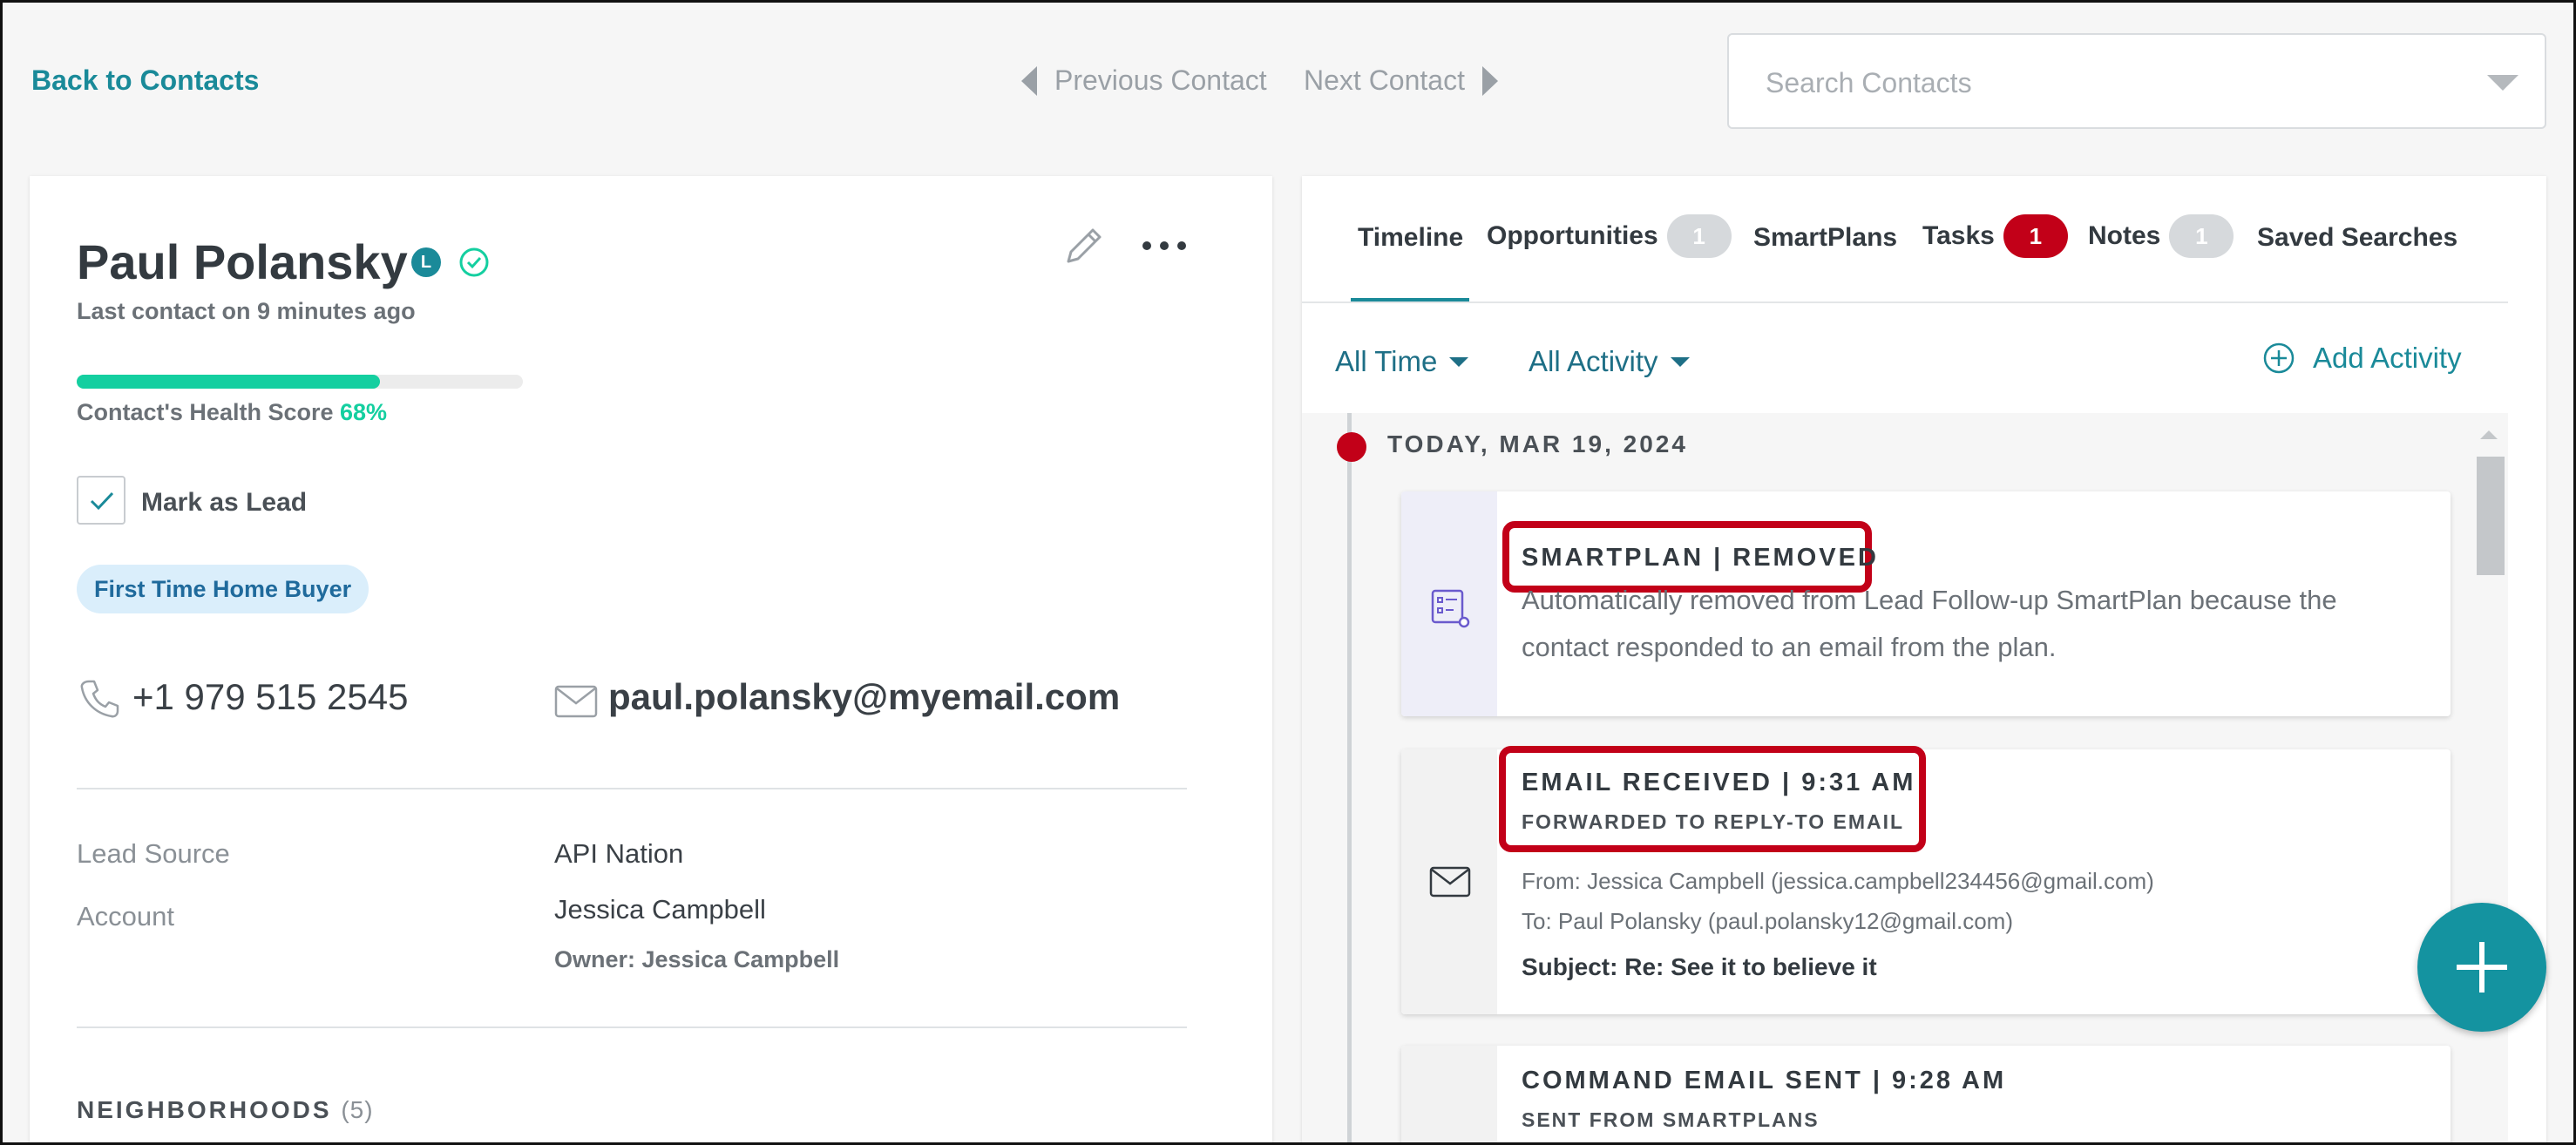 Image resolution: width=2576 pixels, height=1145 pixels. Describe the element at coordinates (2279, 358) in the screenshot. I see `plus-circle-icon` at that location.